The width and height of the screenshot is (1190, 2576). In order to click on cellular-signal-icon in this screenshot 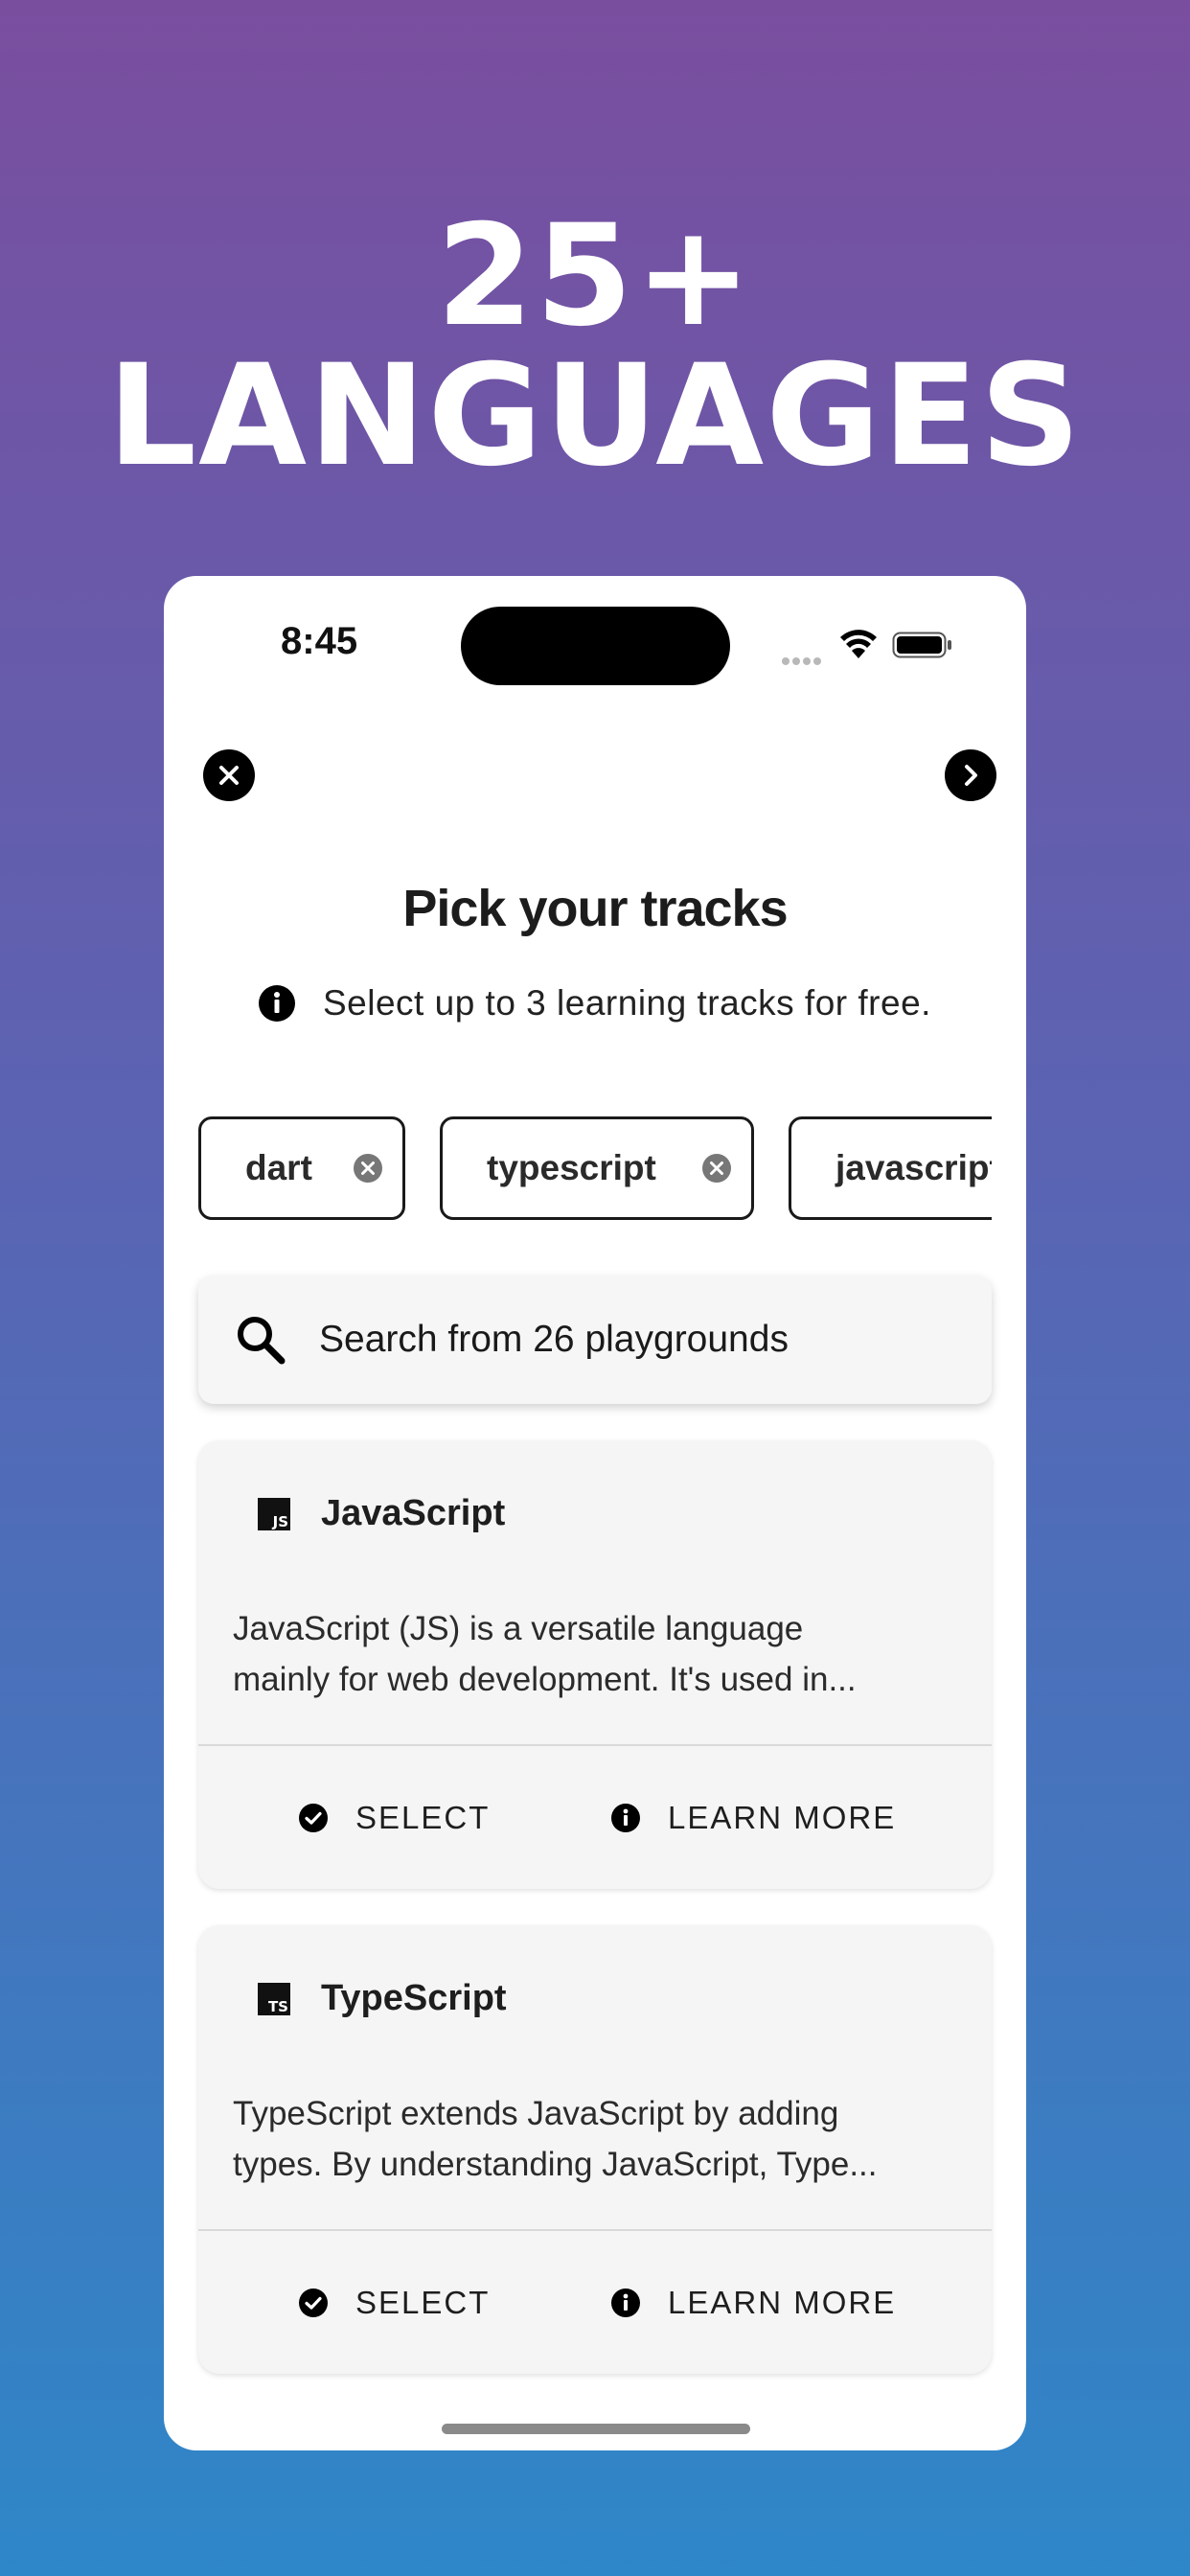, I will do `click(806, 659)`.